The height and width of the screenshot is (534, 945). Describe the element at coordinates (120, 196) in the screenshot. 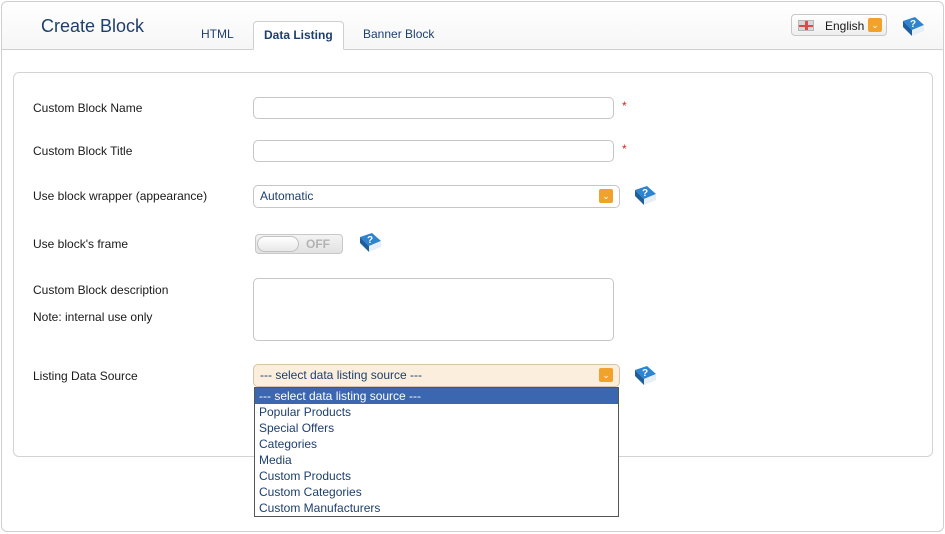

I see `block-wrapper-label: Use block wrapper (appearance)` at that location.